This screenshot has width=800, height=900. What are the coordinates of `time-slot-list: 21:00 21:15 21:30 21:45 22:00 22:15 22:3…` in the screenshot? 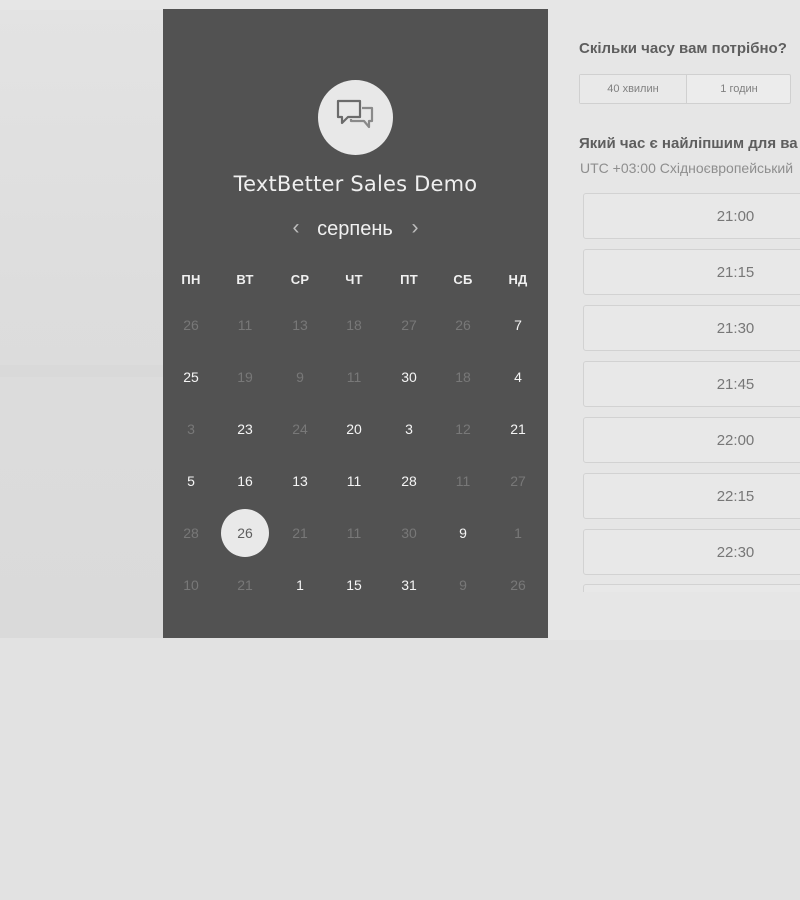 It's located at (691, 392).